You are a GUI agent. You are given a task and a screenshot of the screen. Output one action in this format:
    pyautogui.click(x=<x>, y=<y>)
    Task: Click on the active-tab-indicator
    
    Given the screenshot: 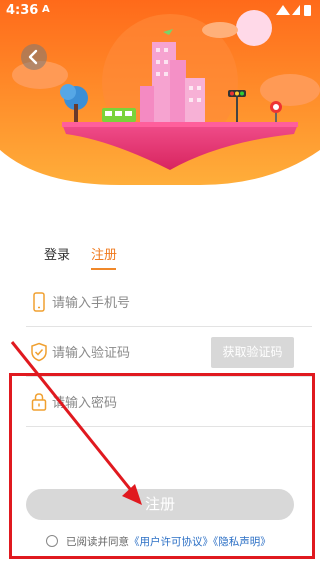 What is the action you would take?
    pyautogui.click(x=103, y=269)
    